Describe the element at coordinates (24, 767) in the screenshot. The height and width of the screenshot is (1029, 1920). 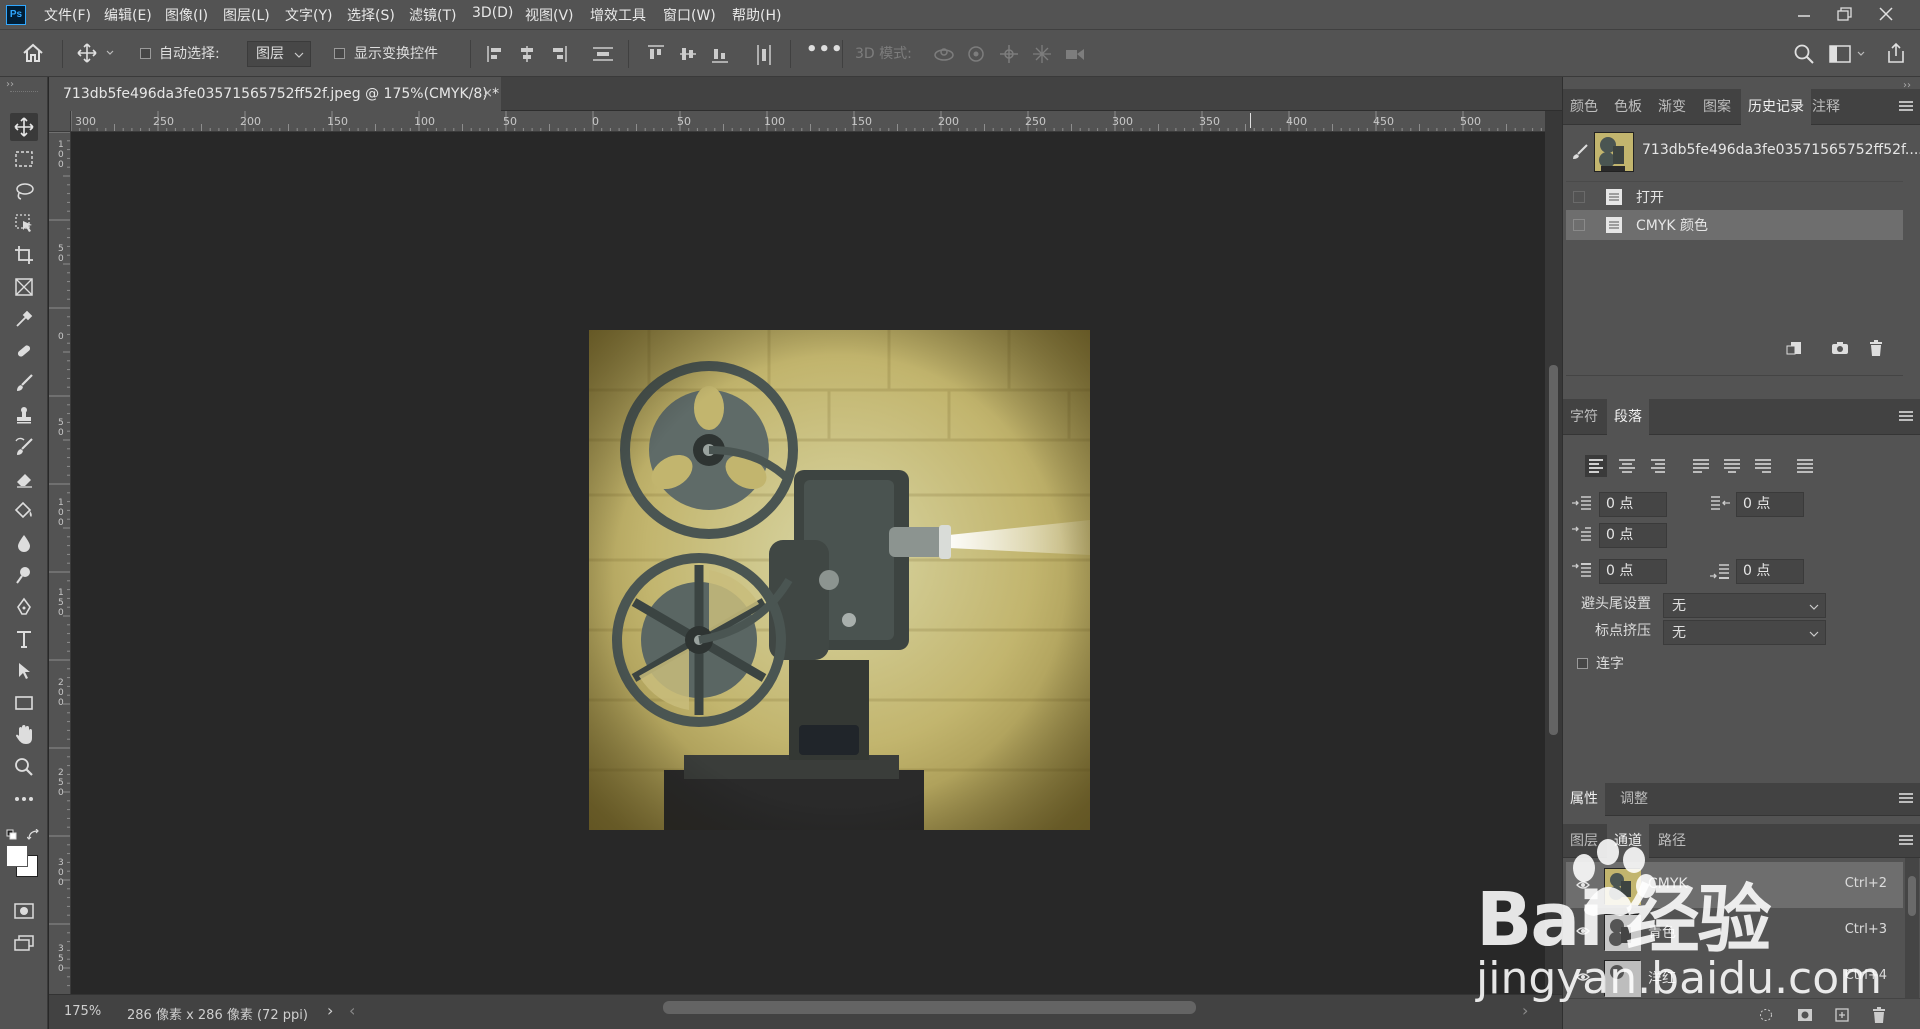
I see `zoom-icon` at that location.